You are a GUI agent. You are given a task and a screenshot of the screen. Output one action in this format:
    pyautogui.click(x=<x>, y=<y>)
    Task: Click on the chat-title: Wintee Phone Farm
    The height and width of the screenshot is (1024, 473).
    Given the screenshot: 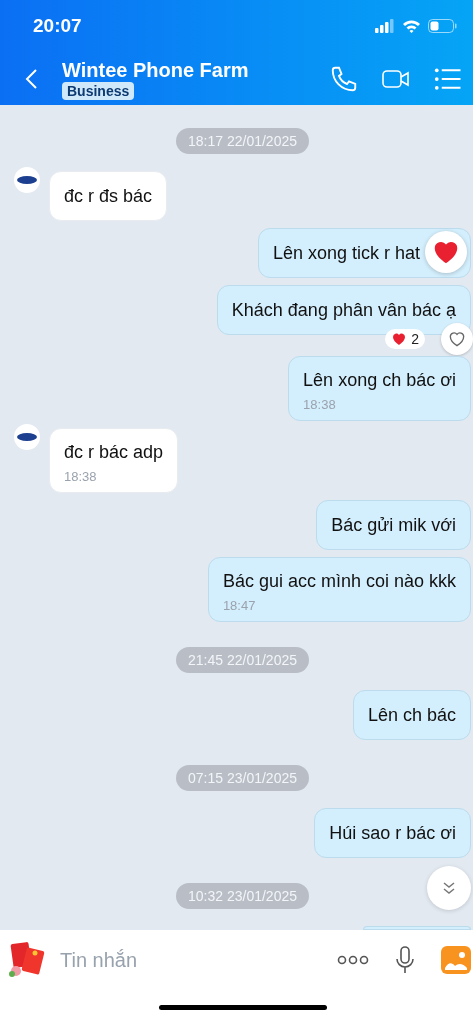 What is the action you would take?
    pyautogui.click(x=155, y=69)
    